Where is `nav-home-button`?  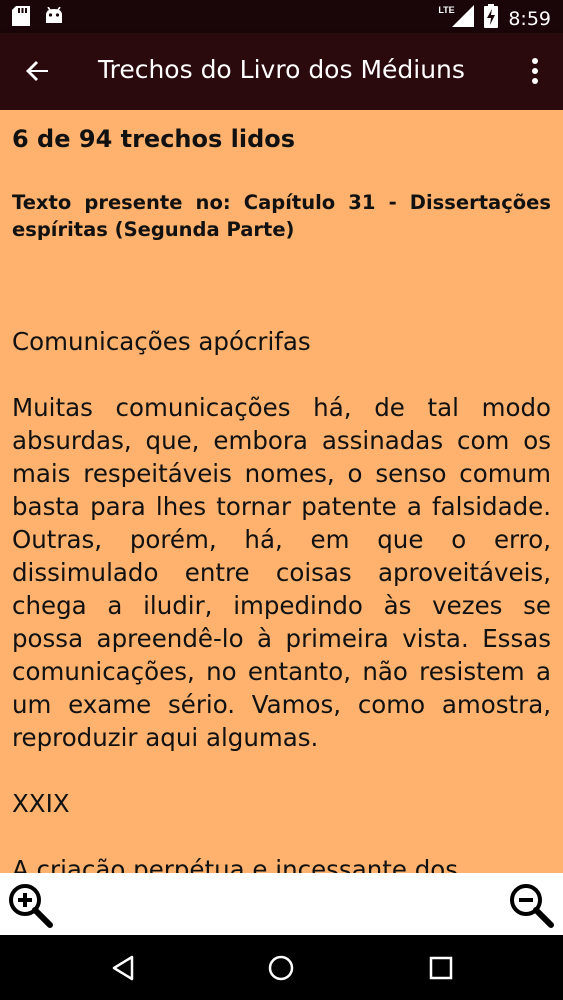 nav-home-button is located at coordinates (281, 968).